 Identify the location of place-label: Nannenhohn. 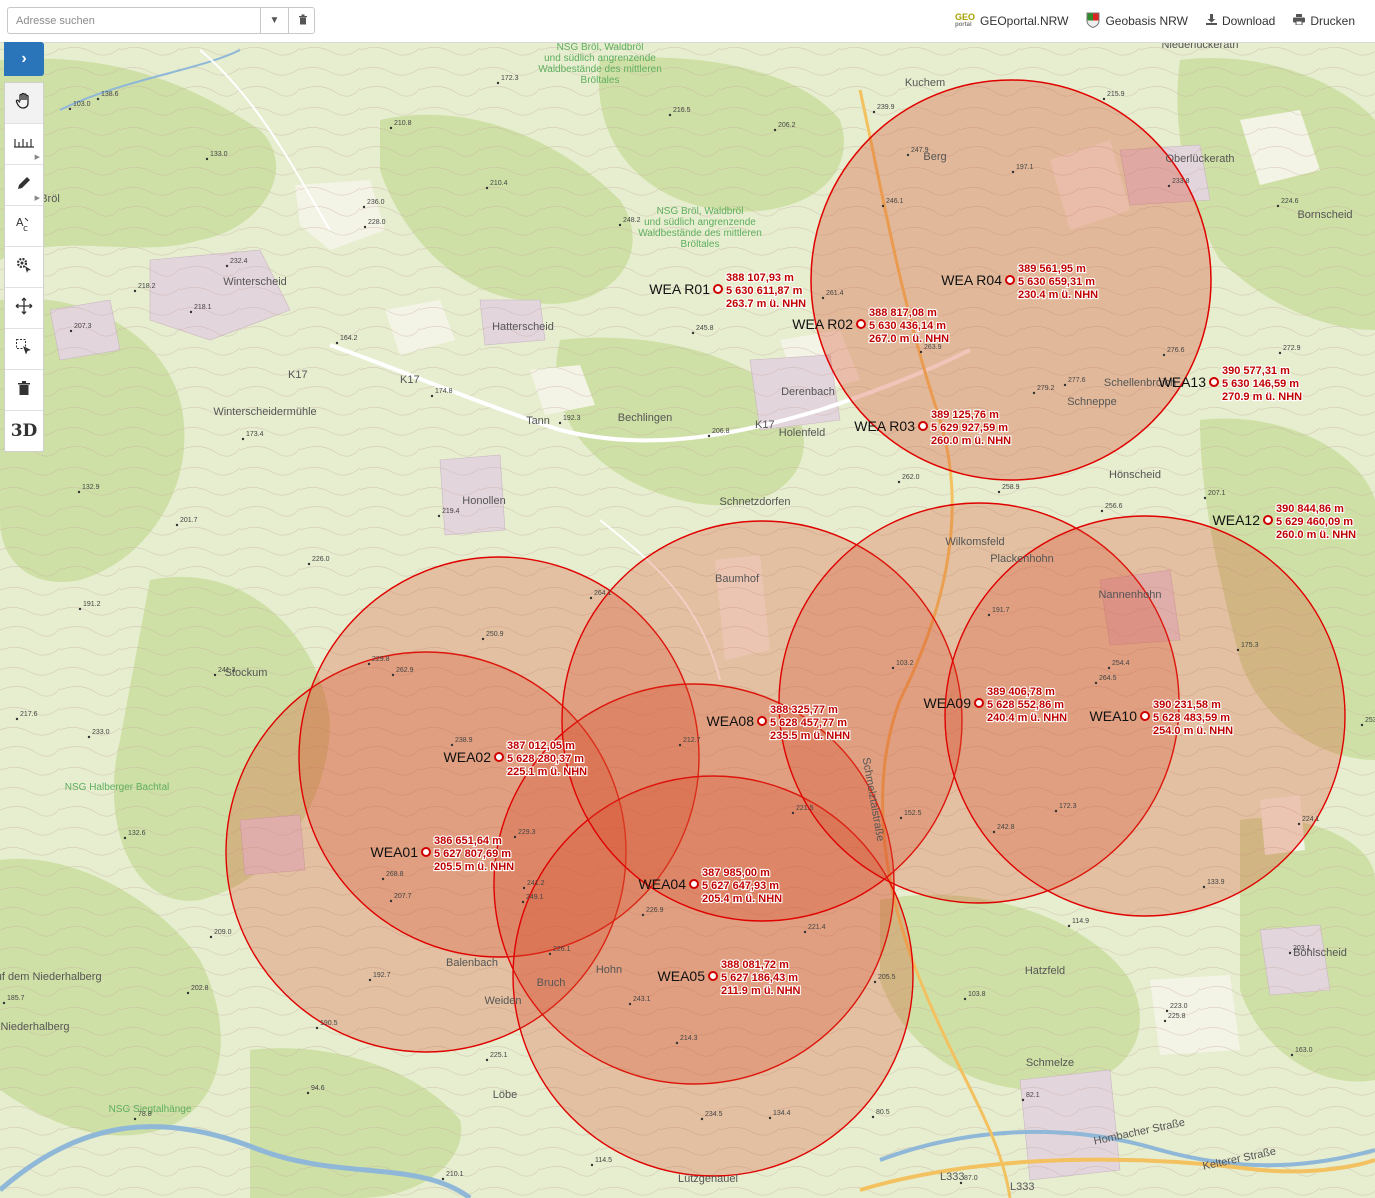
(1129, 595).